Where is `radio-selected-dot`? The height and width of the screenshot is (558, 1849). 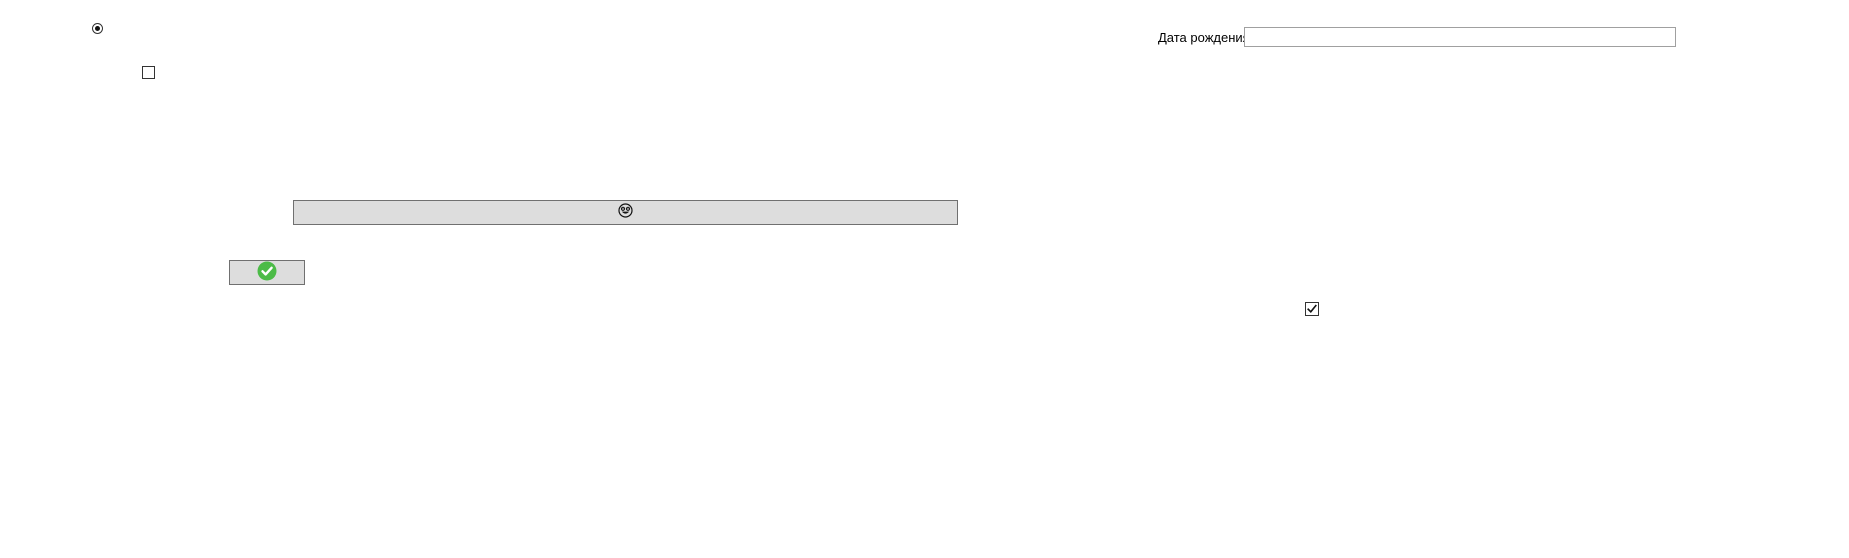
radio-selected-dot is located at coordinates (97, 28).